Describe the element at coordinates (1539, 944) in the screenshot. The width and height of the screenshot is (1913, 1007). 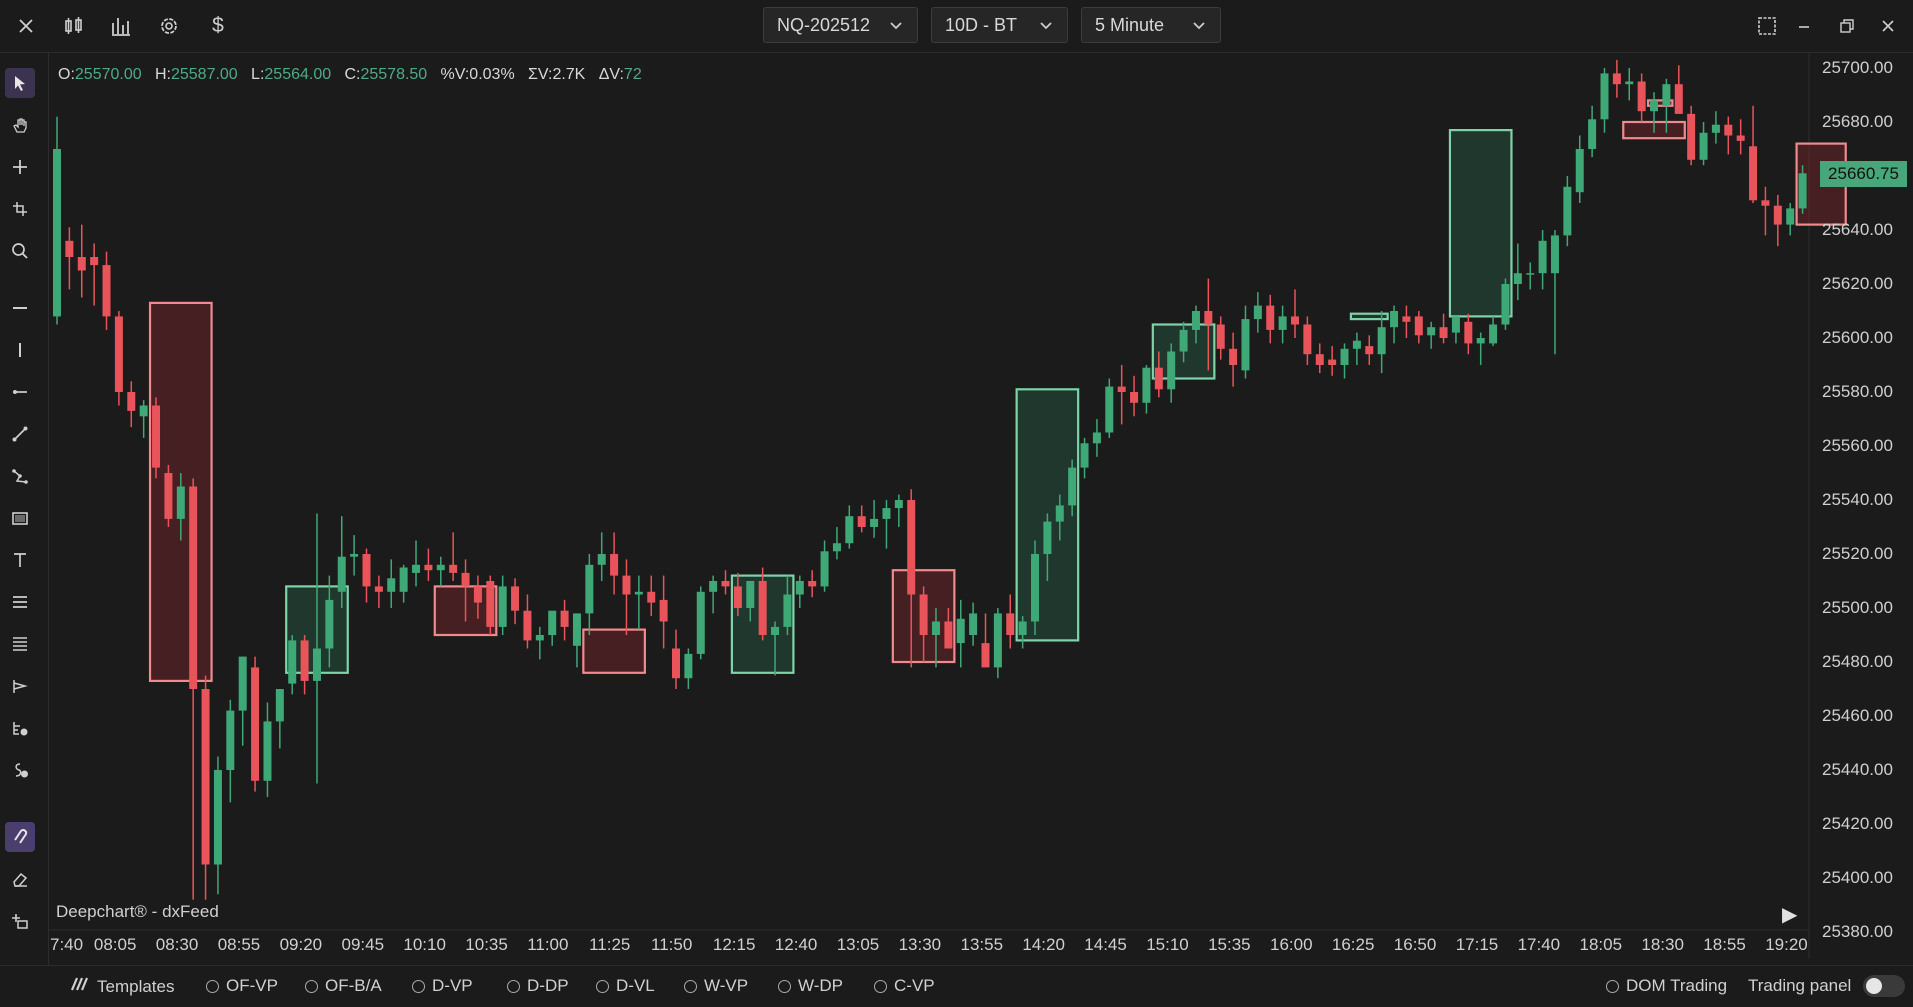
I see `time-tick-label: 17:40` at that location.